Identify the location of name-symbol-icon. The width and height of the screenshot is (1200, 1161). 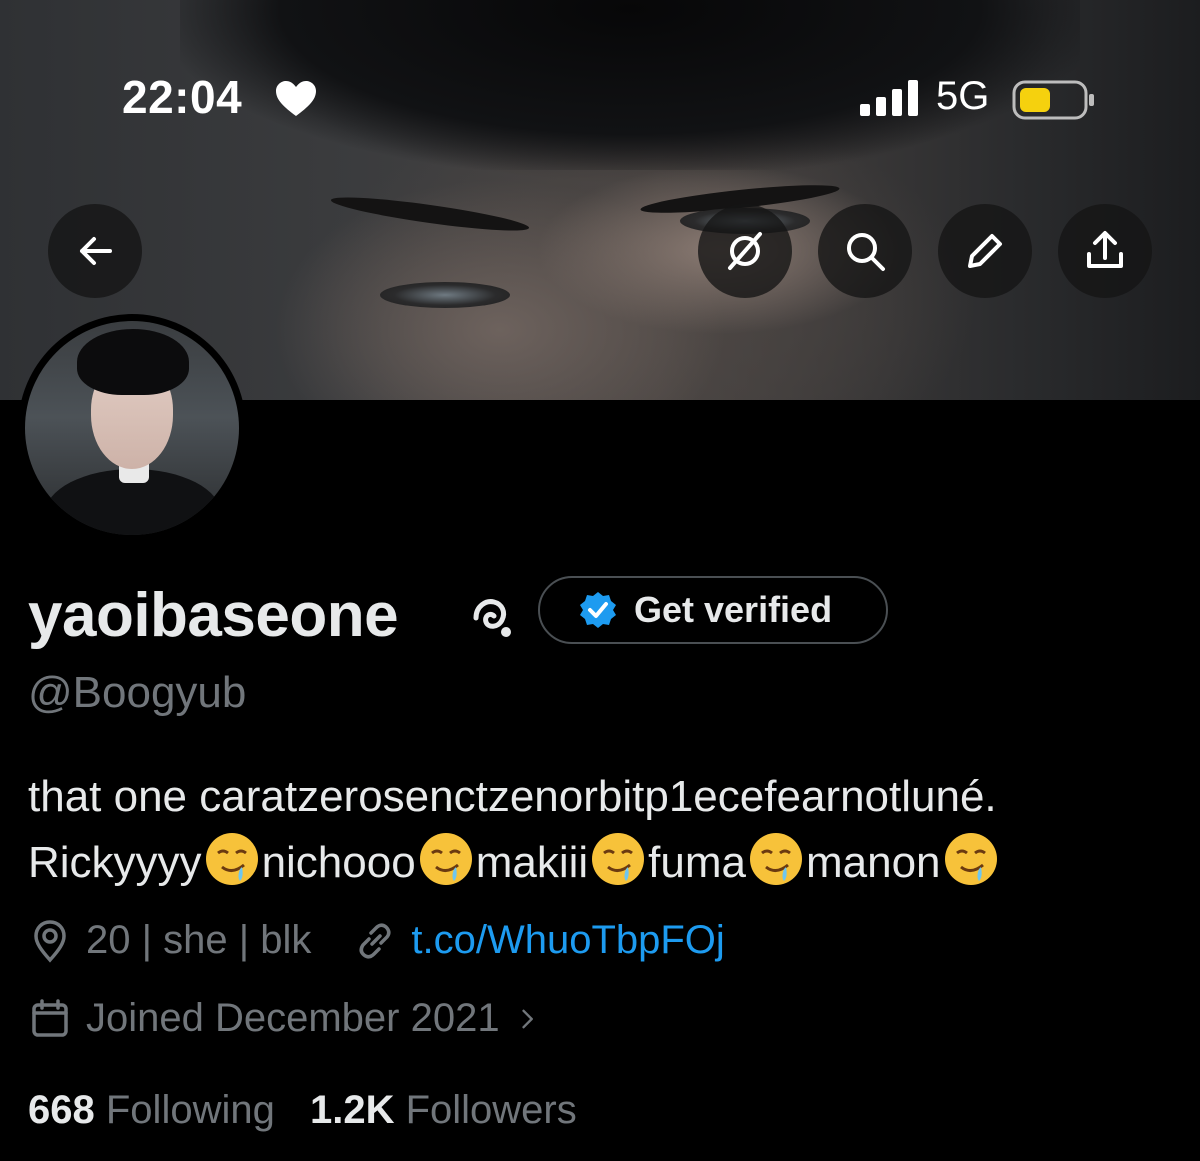
(492, 618).